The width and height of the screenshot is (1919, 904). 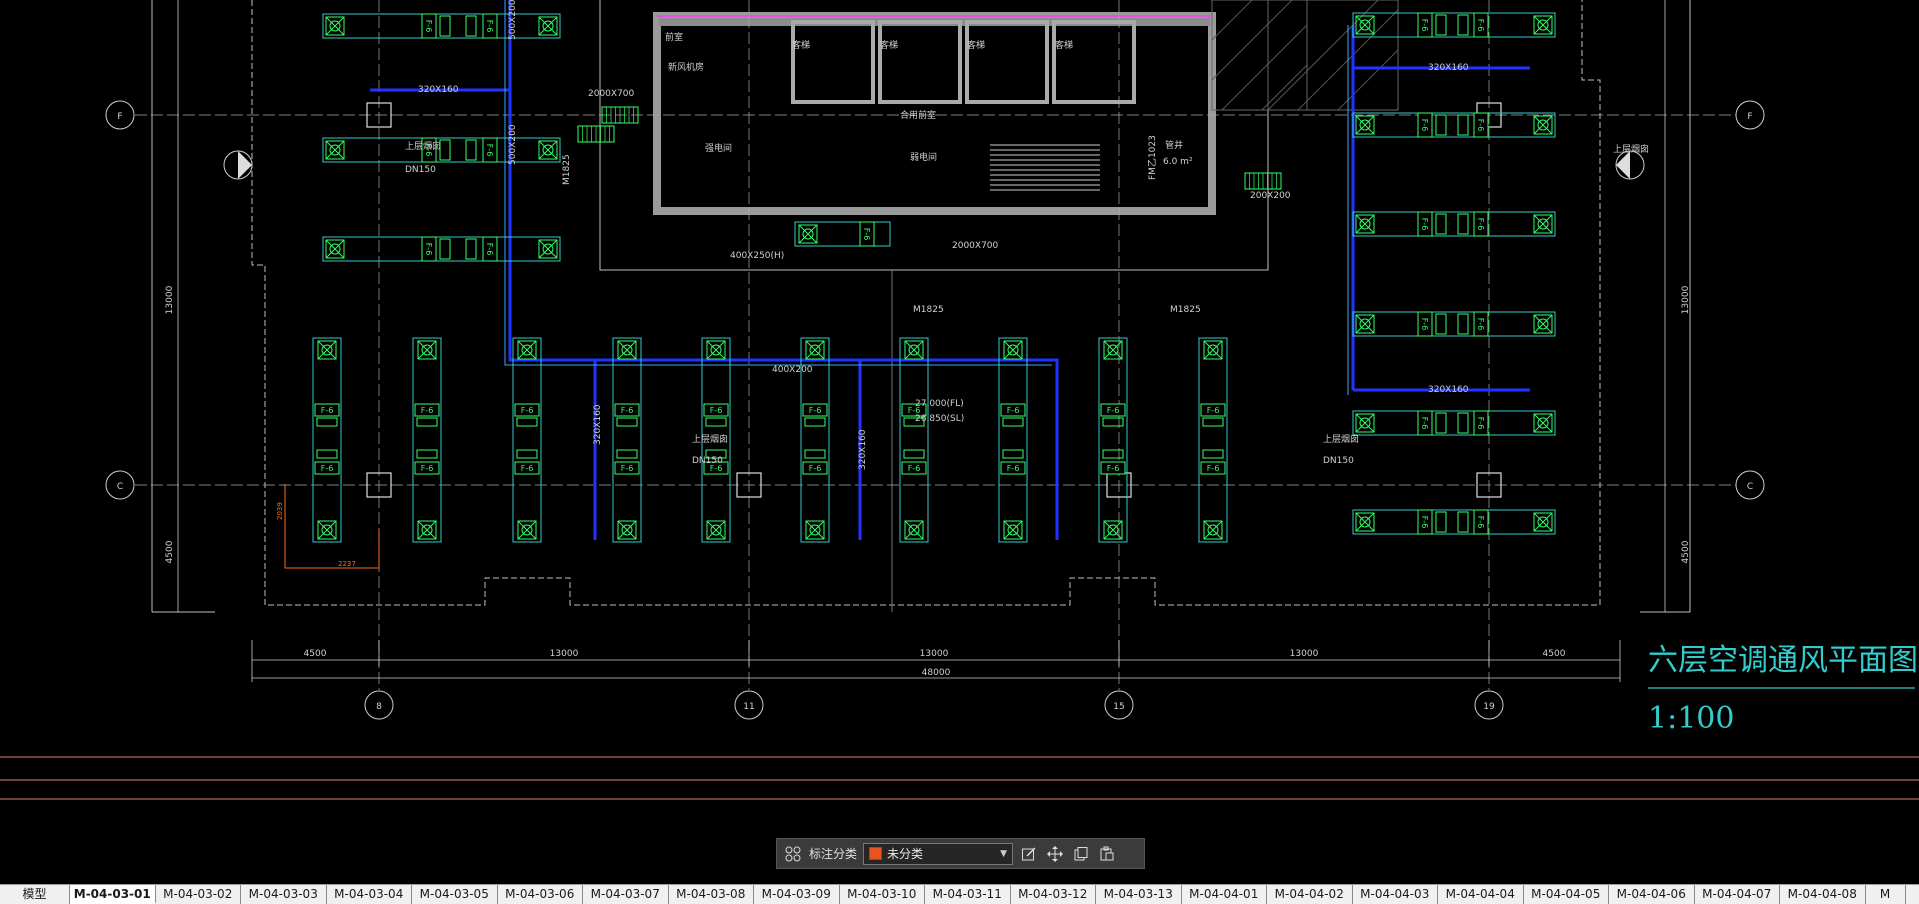 I want to click on door-m1825-a: M1825, so click(x=928, y=310).